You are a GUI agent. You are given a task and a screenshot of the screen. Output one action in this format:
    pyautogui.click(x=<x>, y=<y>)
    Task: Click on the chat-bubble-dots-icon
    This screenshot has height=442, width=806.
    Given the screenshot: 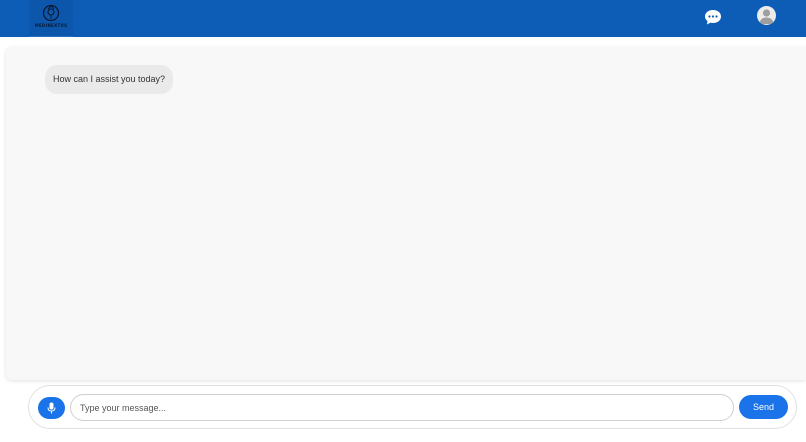 What is the action you would take?
    pyautogui.click(x=713, y=17)
    